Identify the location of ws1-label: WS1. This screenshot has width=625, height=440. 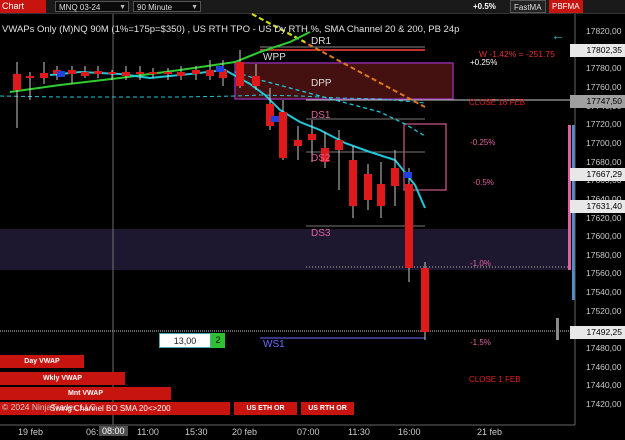
(274, 344).